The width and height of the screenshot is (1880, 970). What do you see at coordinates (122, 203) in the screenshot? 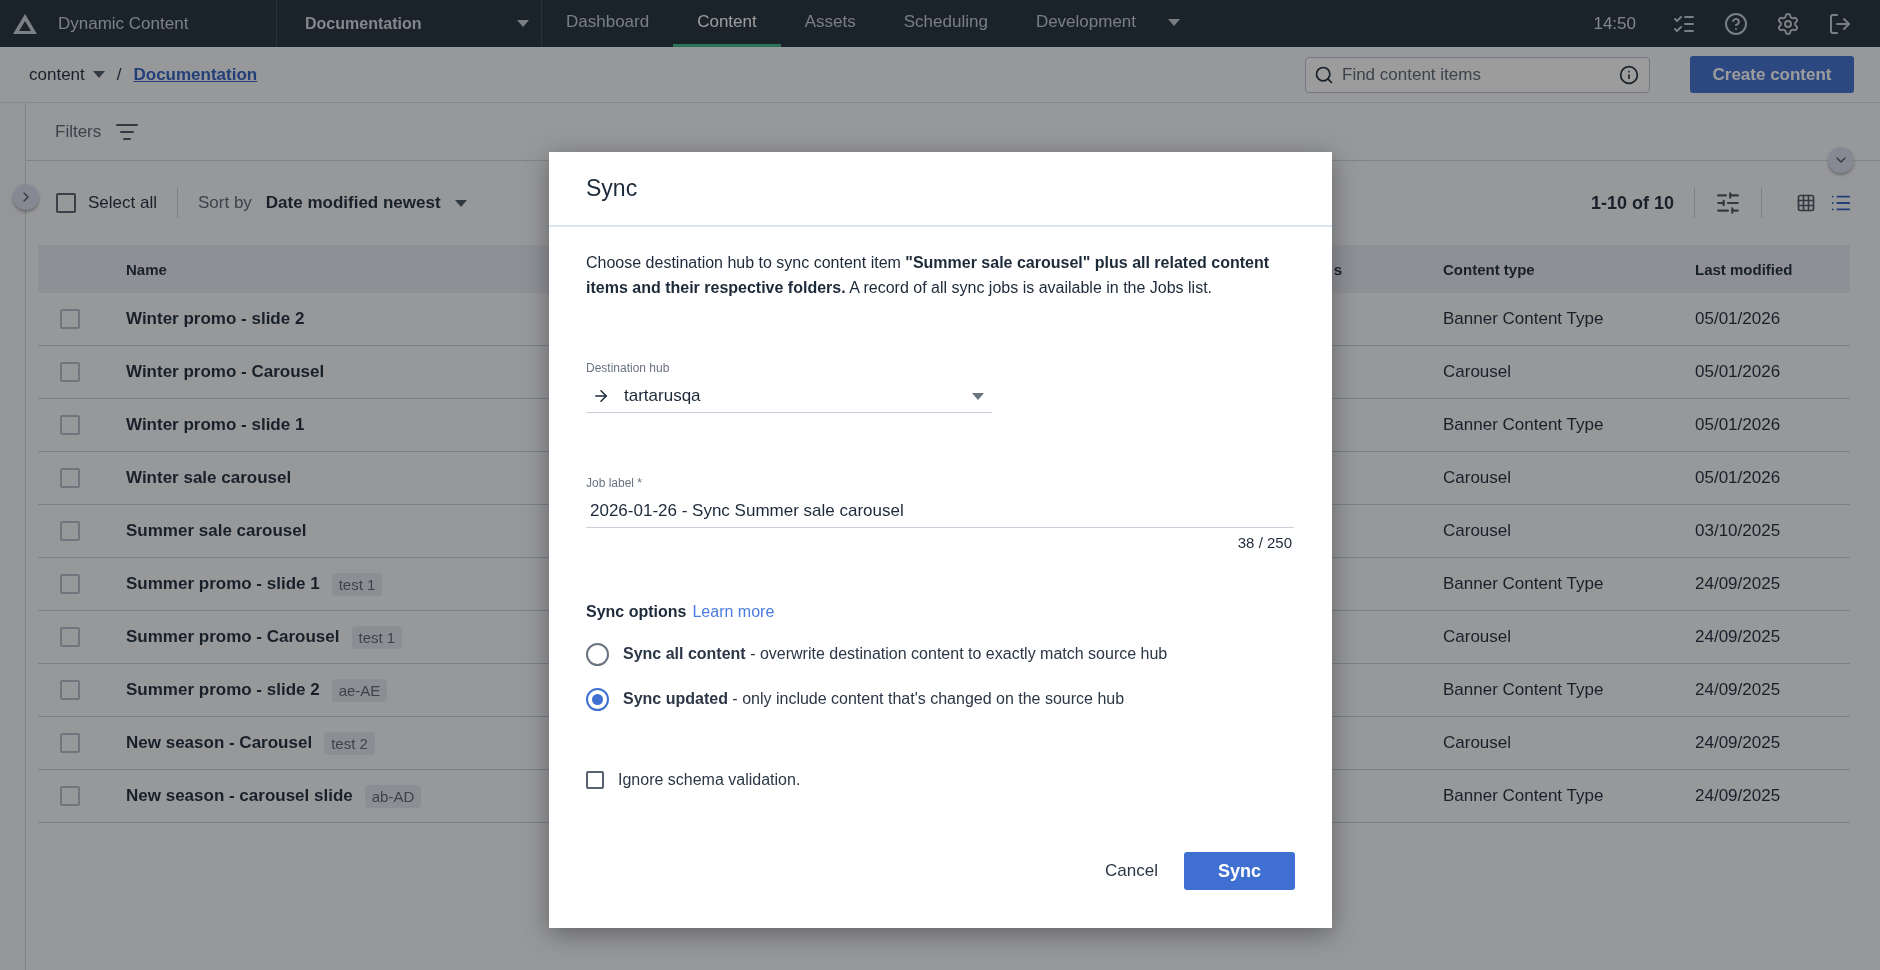
I see `select-all-label: Select all` at bounding box center [122, 203].